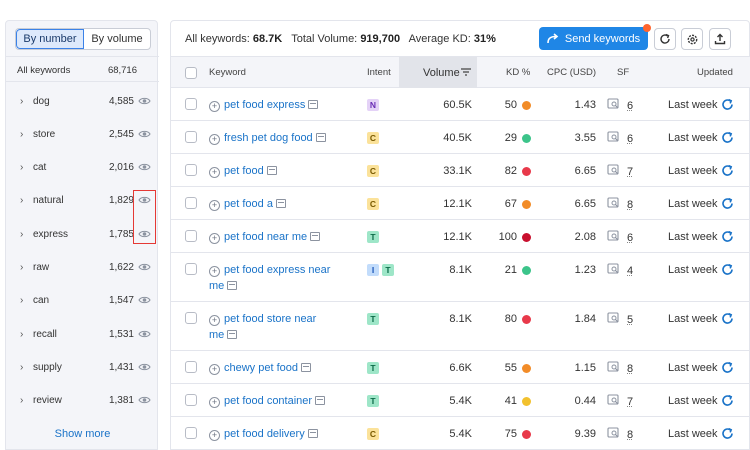 Image resolution: width=750 pixels, height=450 pixels. What do you see at coordinates (438, 72) in the screenshot?
I see `column-volume: Volume` at bounding box center [438, 72].